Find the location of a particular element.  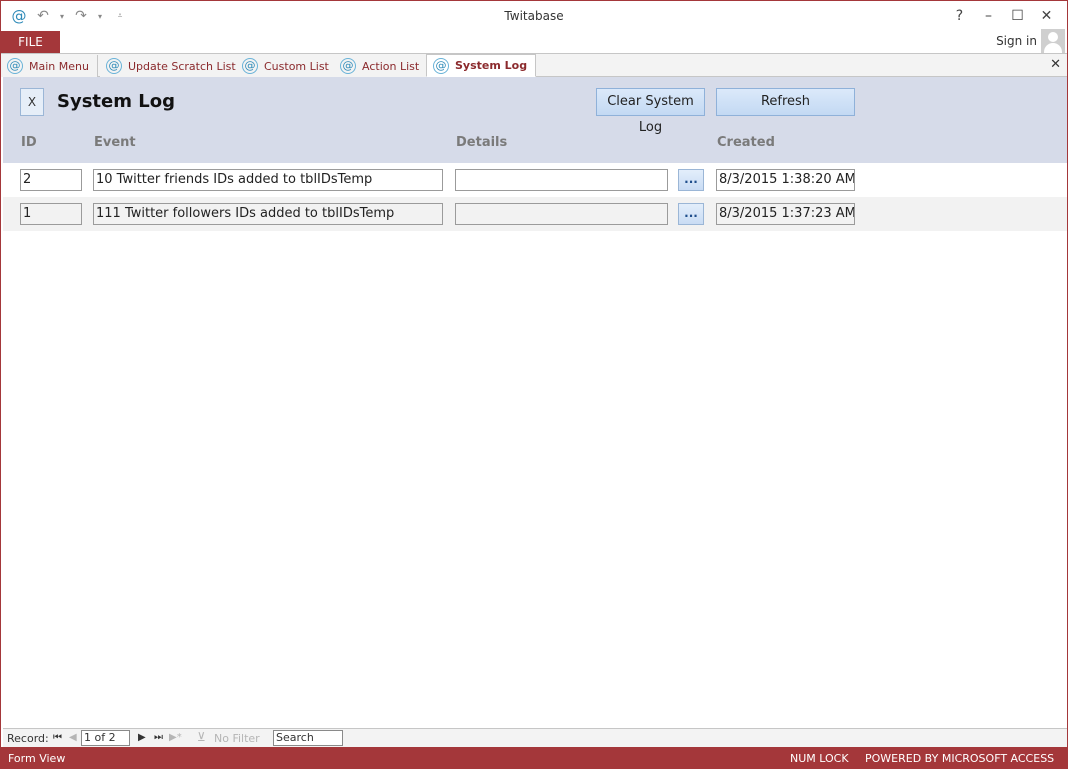

record-position-input: 1 of 2 is located at coordinates (105, 738).